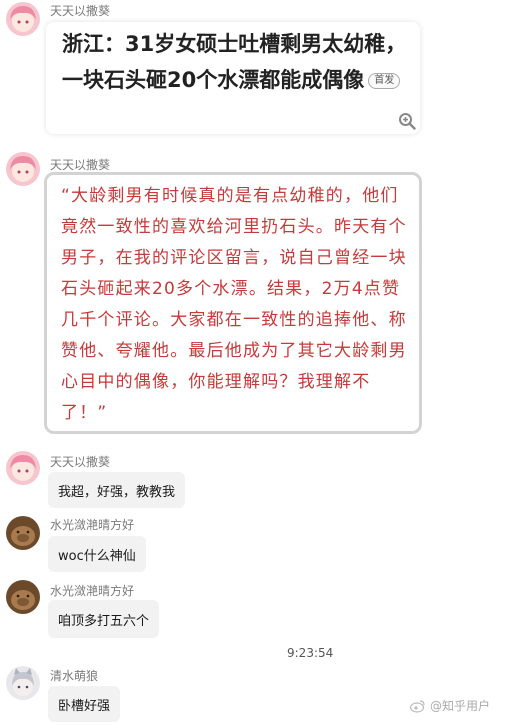 The image size is (505, 725). Describe the element at coordinates (417, 706) in the screenshot. I see `weibo-logo-icon` at that location.